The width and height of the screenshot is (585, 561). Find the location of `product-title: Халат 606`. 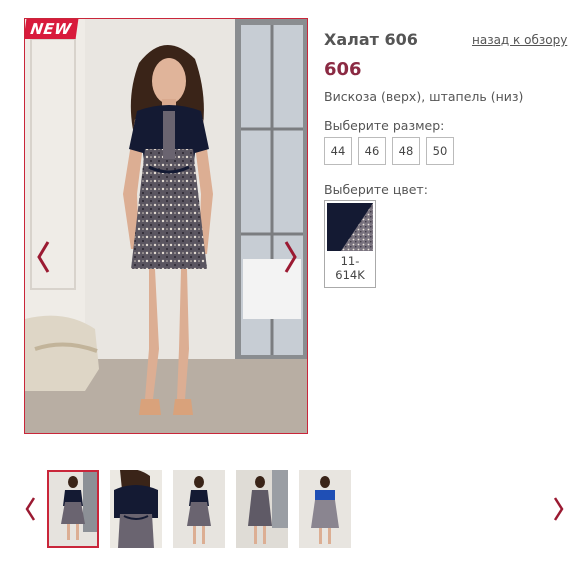

product-title: Халат 606 is located at coordinates (371, 39).